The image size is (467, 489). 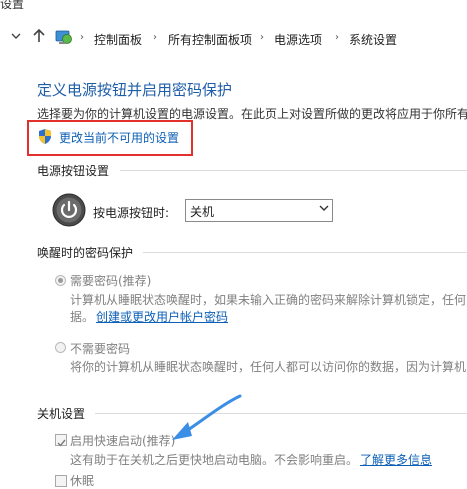 I want to click on radio-selected-dot, so click(x=60, y=280).